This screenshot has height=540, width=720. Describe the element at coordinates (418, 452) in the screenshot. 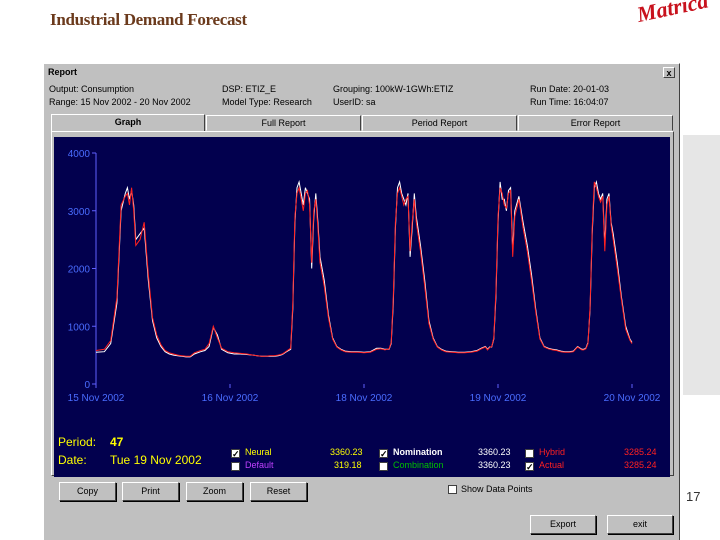

I see `legend-nomination-label: Nomination` at that location.